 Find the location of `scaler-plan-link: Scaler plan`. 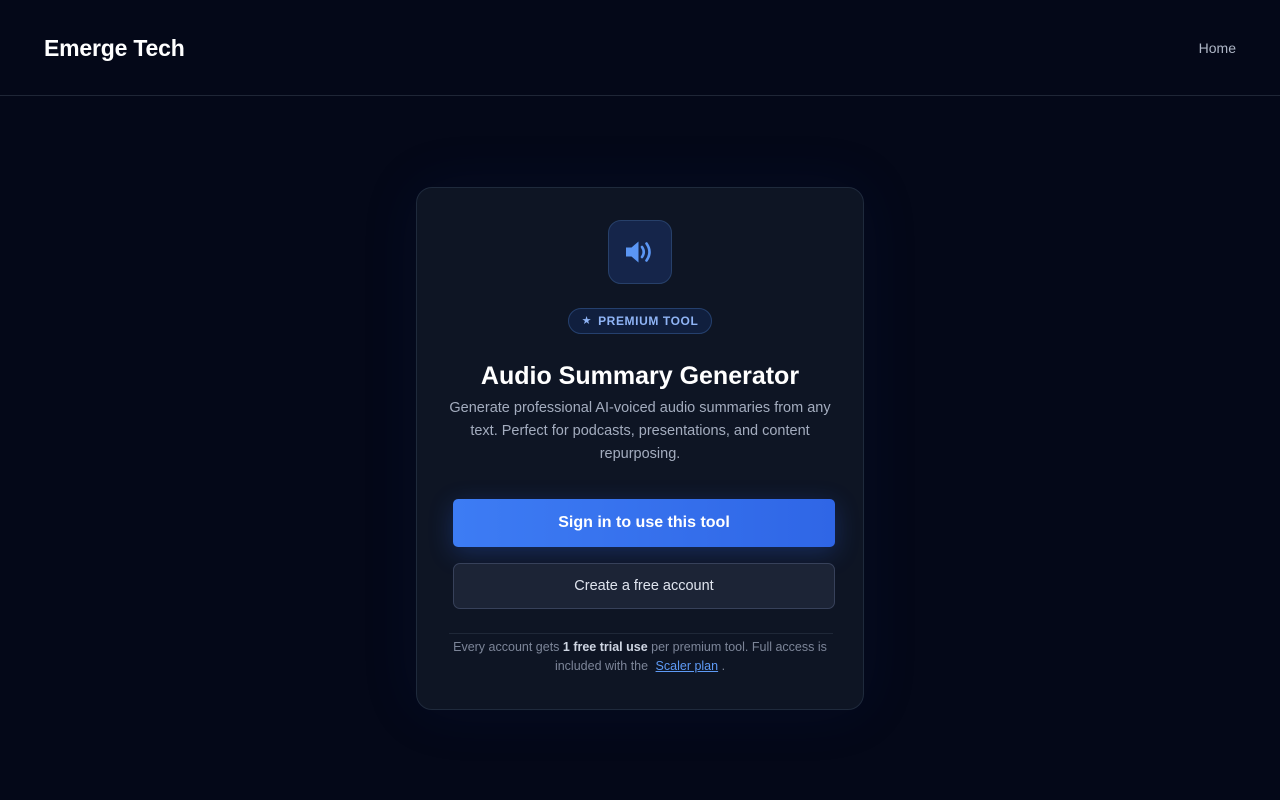

scaler-plan-link: Scaler plan is located at coordinates (687, 666).